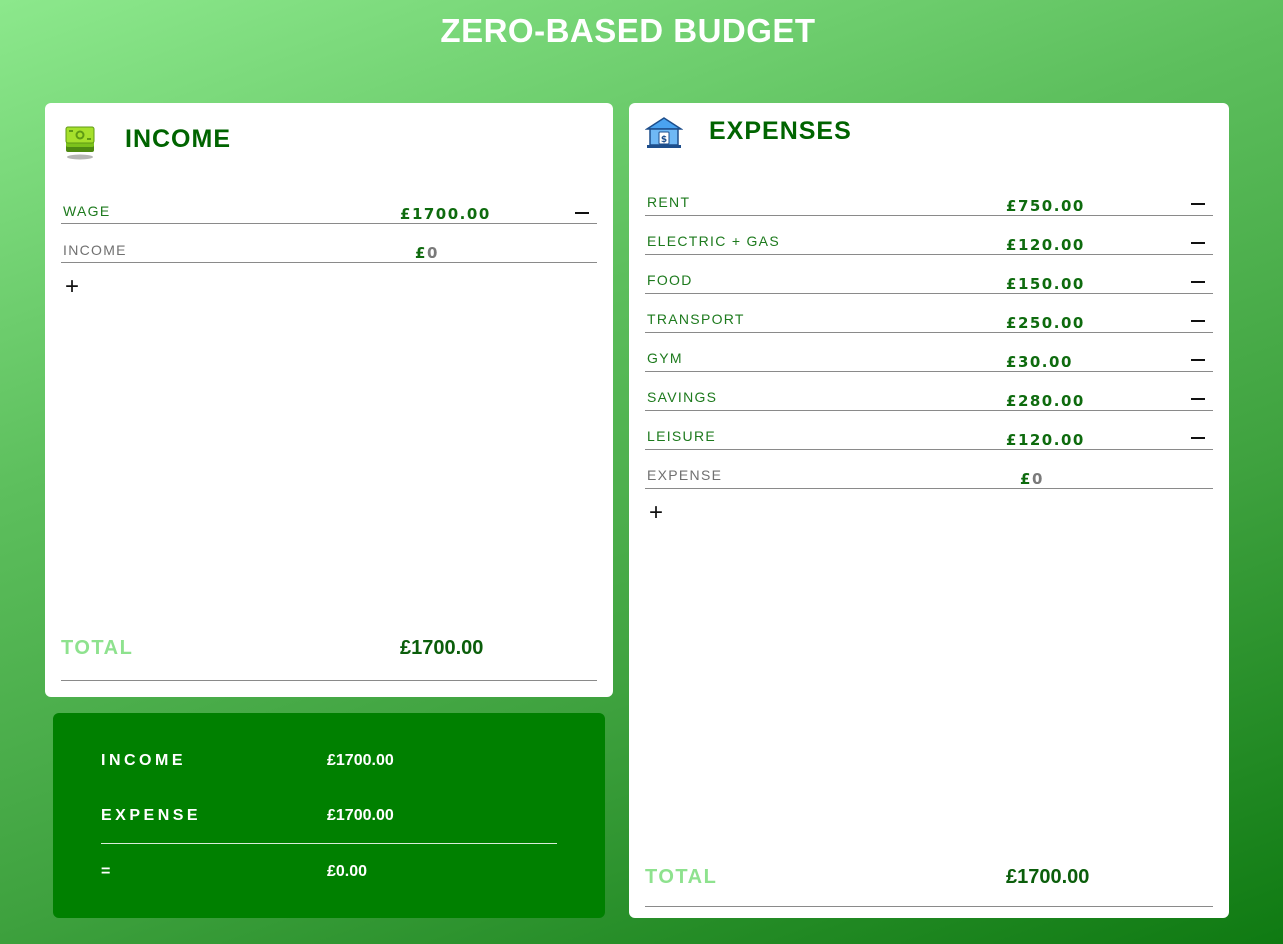  I want to click on summary-expense-label: EXPENSE, so click(151, 815).